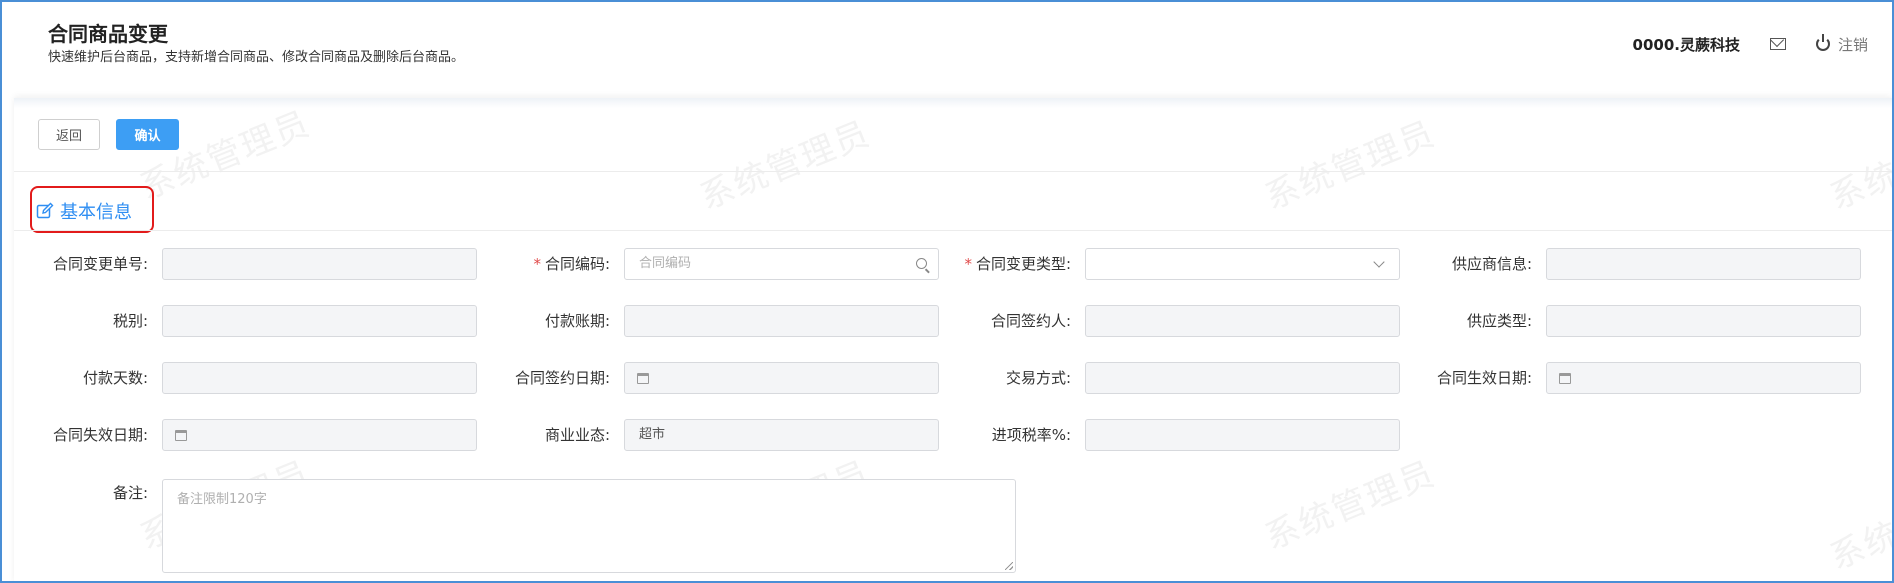 This screenshot has width=1894, height=583. Describe the element at coordinates (953, 103) in the screenshot. I see `content-top-strip` at that location.